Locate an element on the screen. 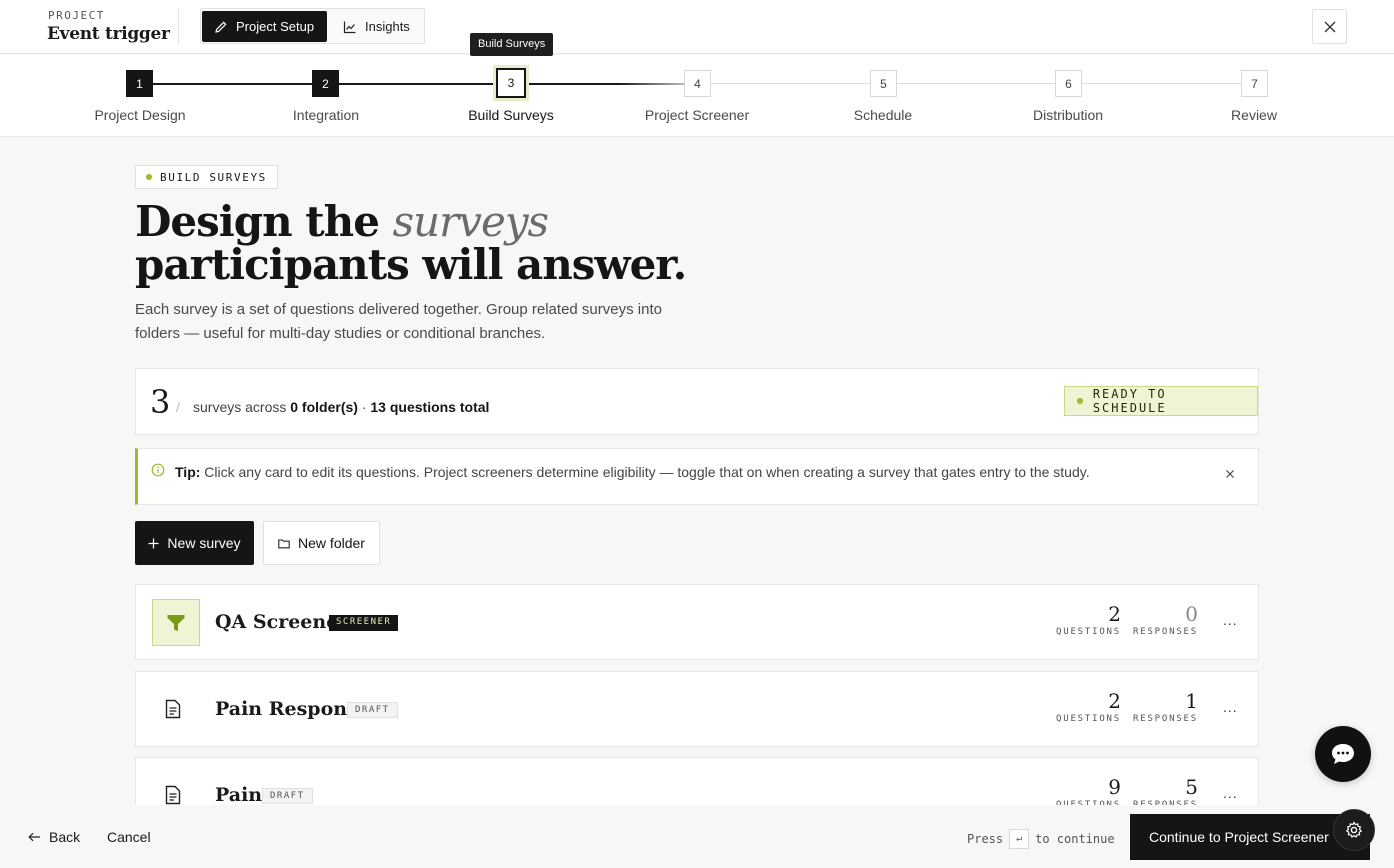 The image size is (1394, 868). step-2: 2 is located at coordinates (325, 83).